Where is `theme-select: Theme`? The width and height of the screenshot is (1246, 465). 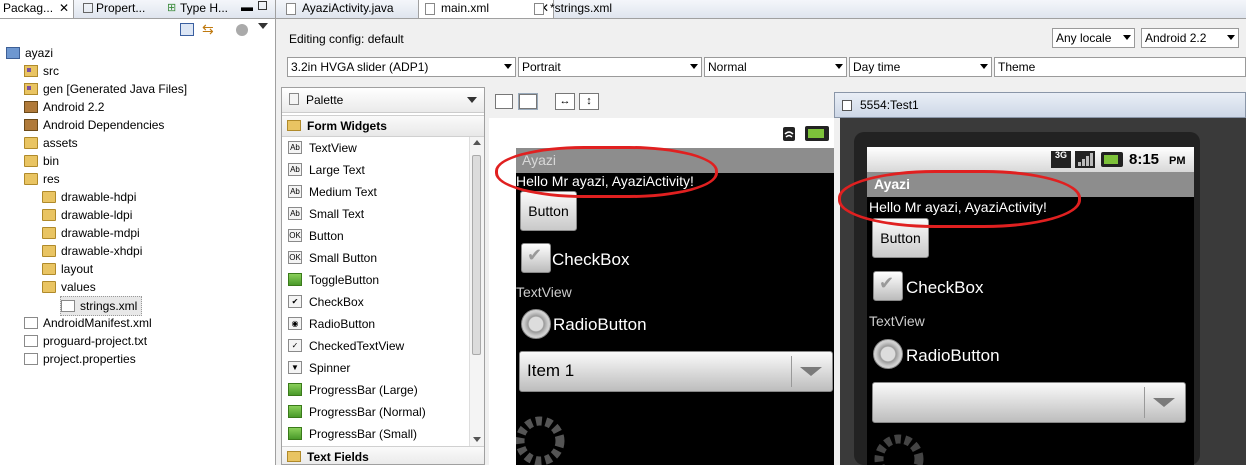
theme-select: Theme is located at coordinates (1120, 67).